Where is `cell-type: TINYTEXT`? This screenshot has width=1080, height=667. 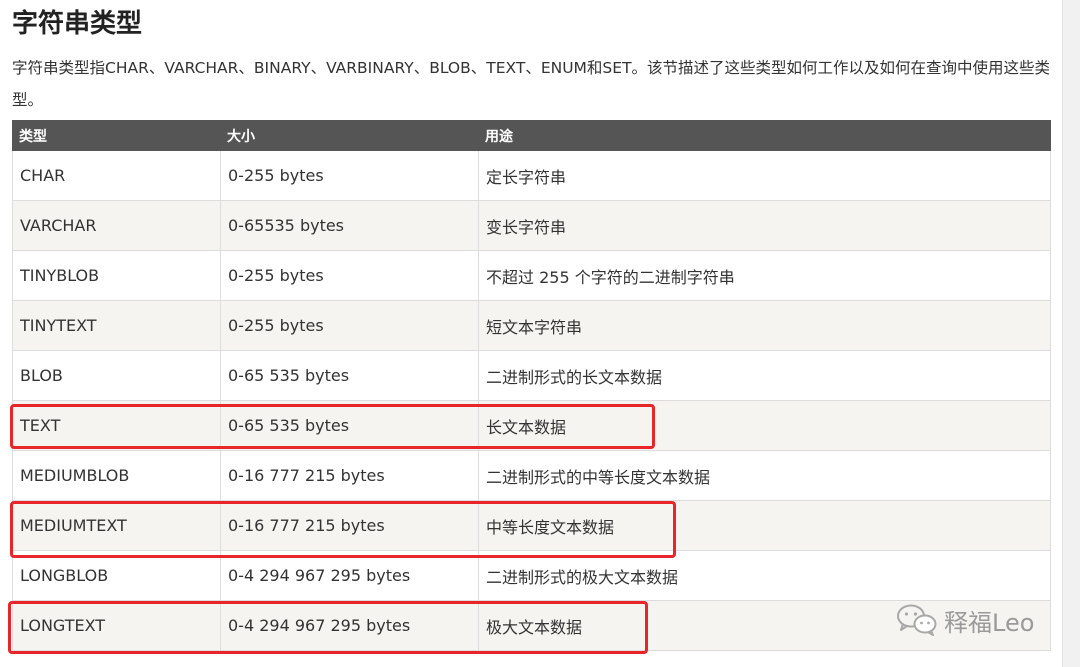 cell-type: TINYTEXT is located at coordinates (116, 325).